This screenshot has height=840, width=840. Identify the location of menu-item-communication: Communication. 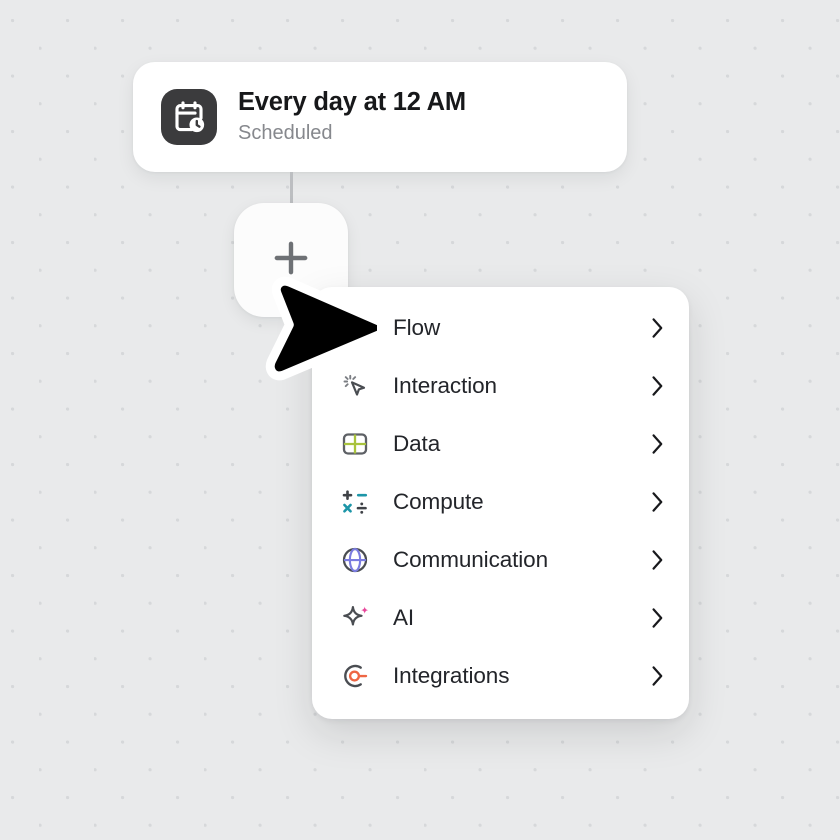
(500, 560).